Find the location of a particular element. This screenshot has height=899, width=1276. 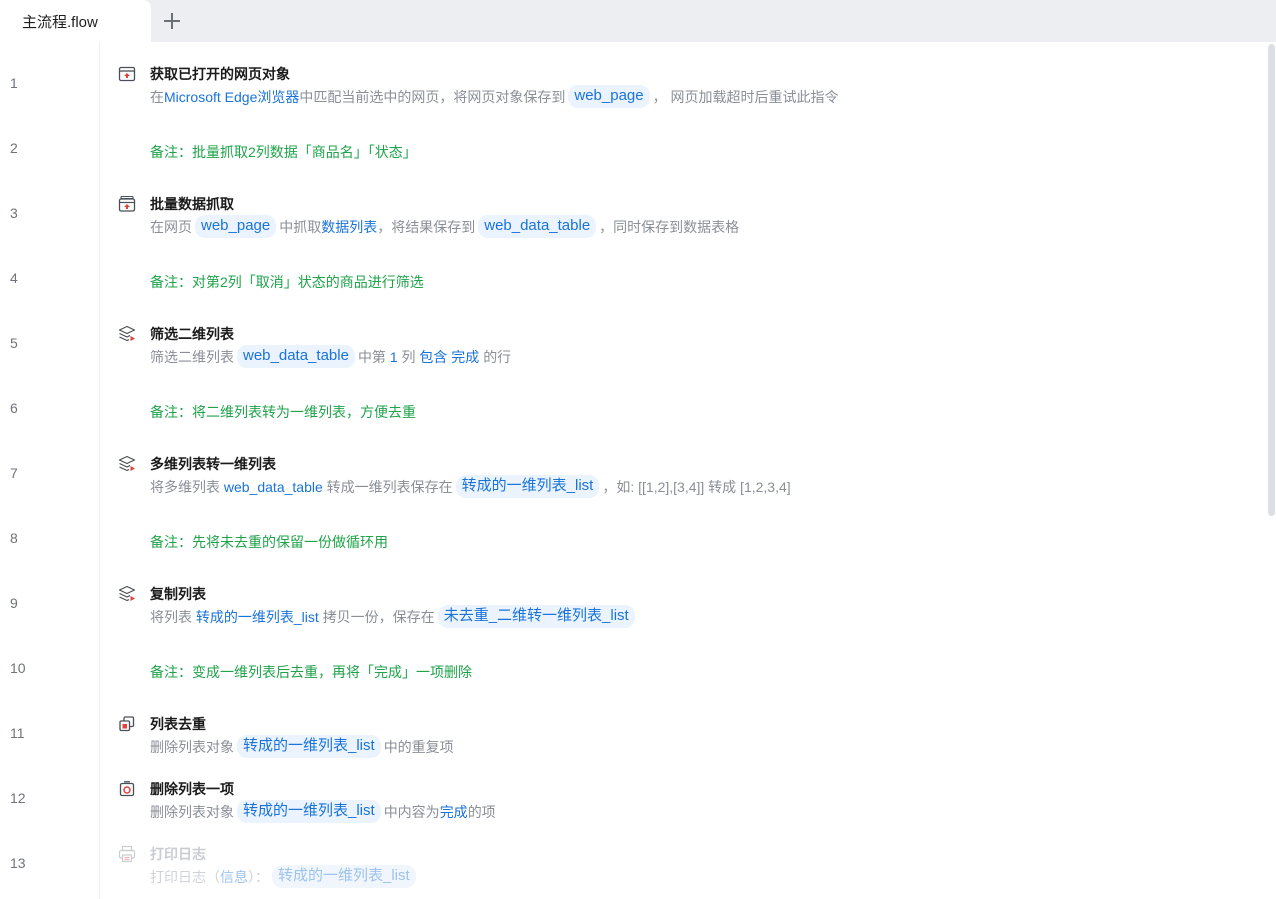

step-dedupe-list: 列表去重 删除列表对象 转成的一维列表_list 中的重复项 is located at coordinates (682, 737).